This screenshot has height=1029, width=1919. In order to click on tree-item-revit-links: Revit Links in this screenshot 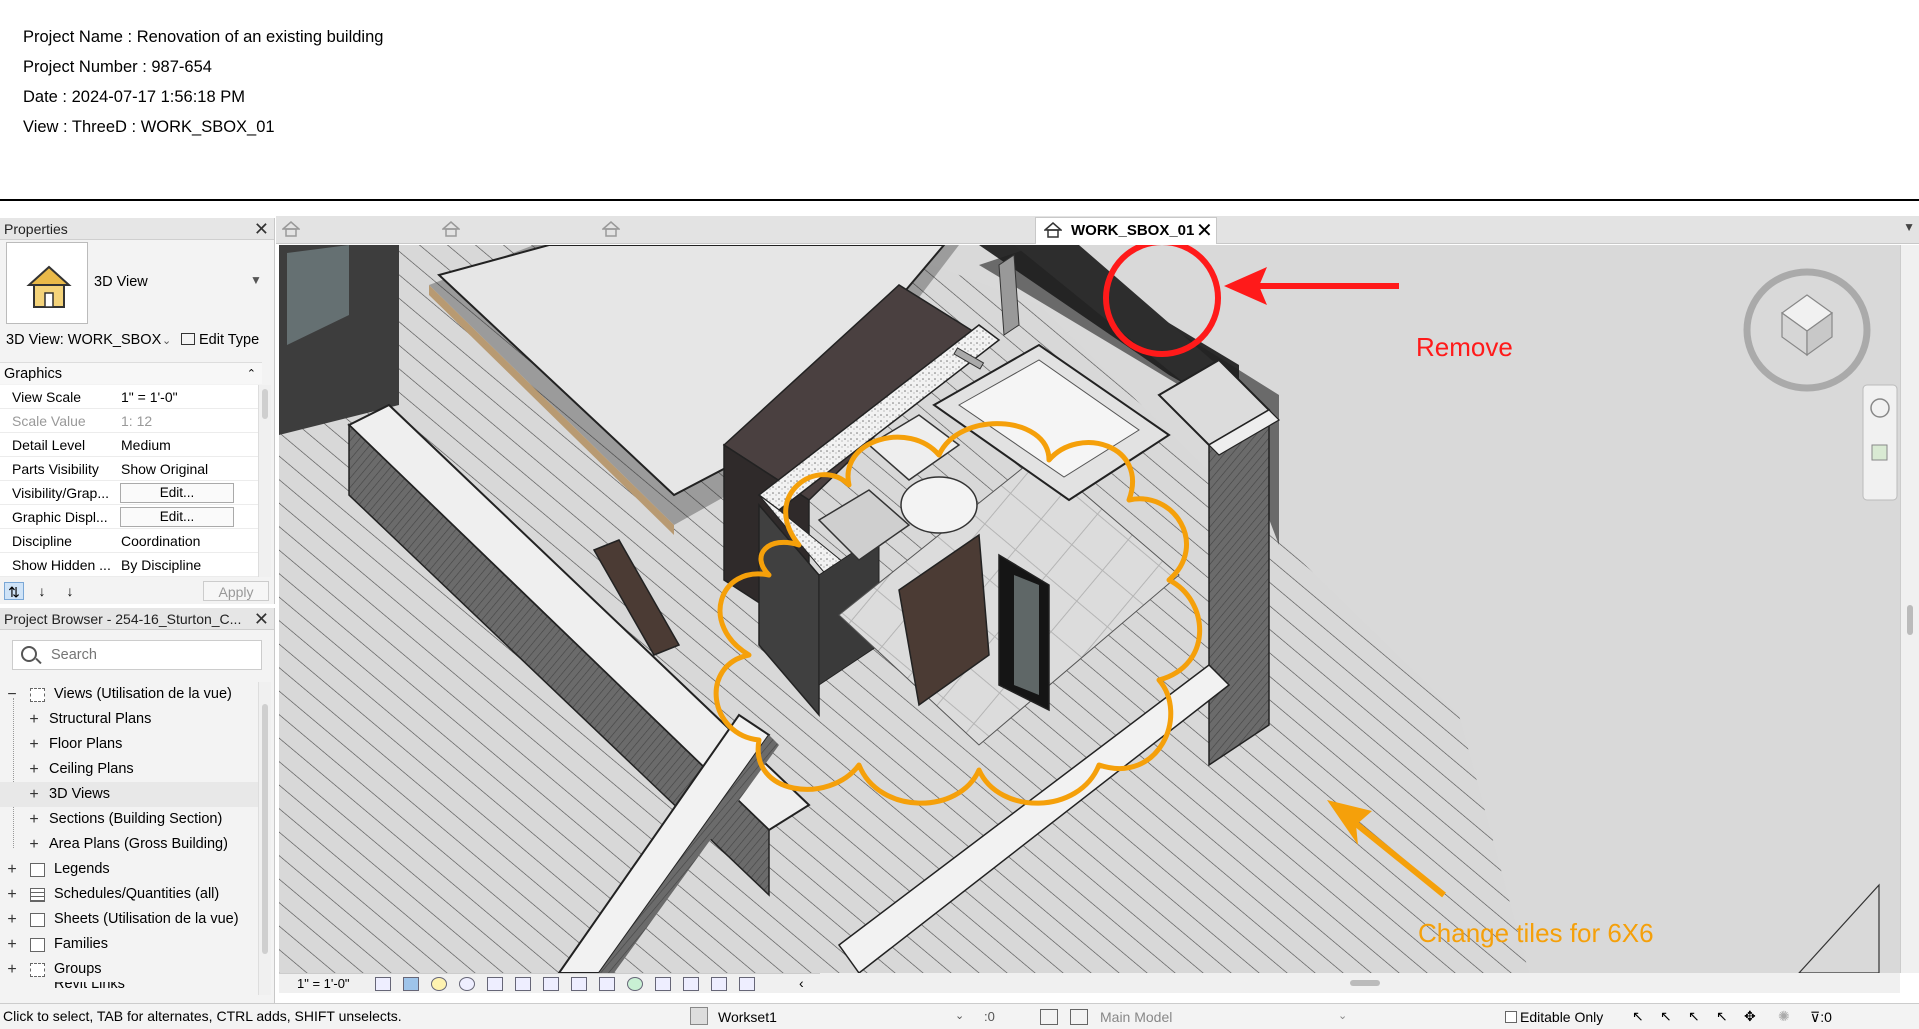, I will do `click(130, 987)`.